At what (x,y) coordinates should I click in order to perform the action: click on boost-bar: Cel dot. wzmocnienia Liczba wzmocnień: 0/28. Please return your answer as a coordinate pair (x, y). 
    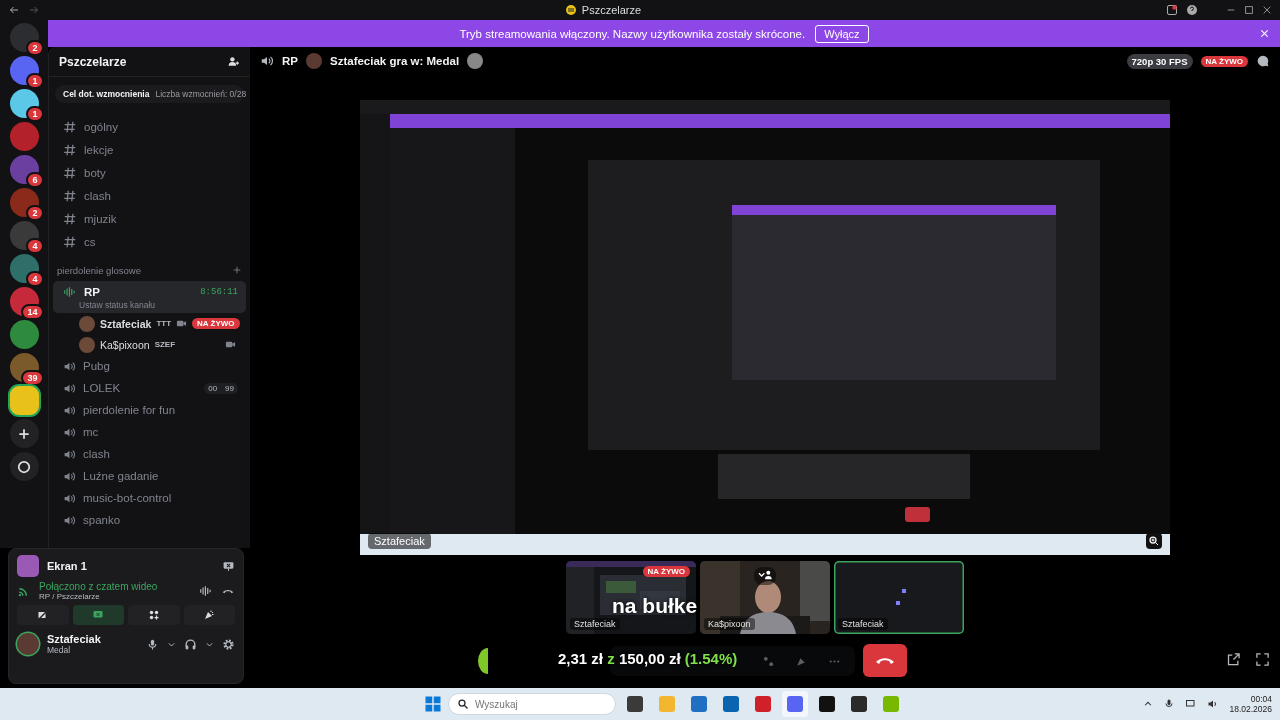
    Looking at the image, I should click on (149, 94).